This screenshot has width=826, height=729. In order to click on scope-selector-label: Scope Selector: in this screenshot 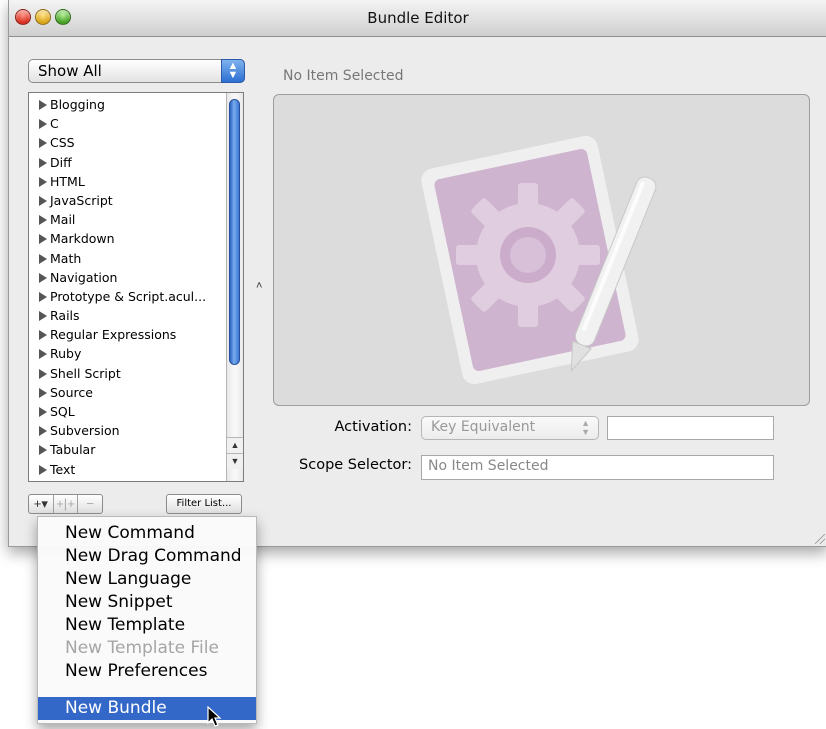, I will do `click(355, 465)`.